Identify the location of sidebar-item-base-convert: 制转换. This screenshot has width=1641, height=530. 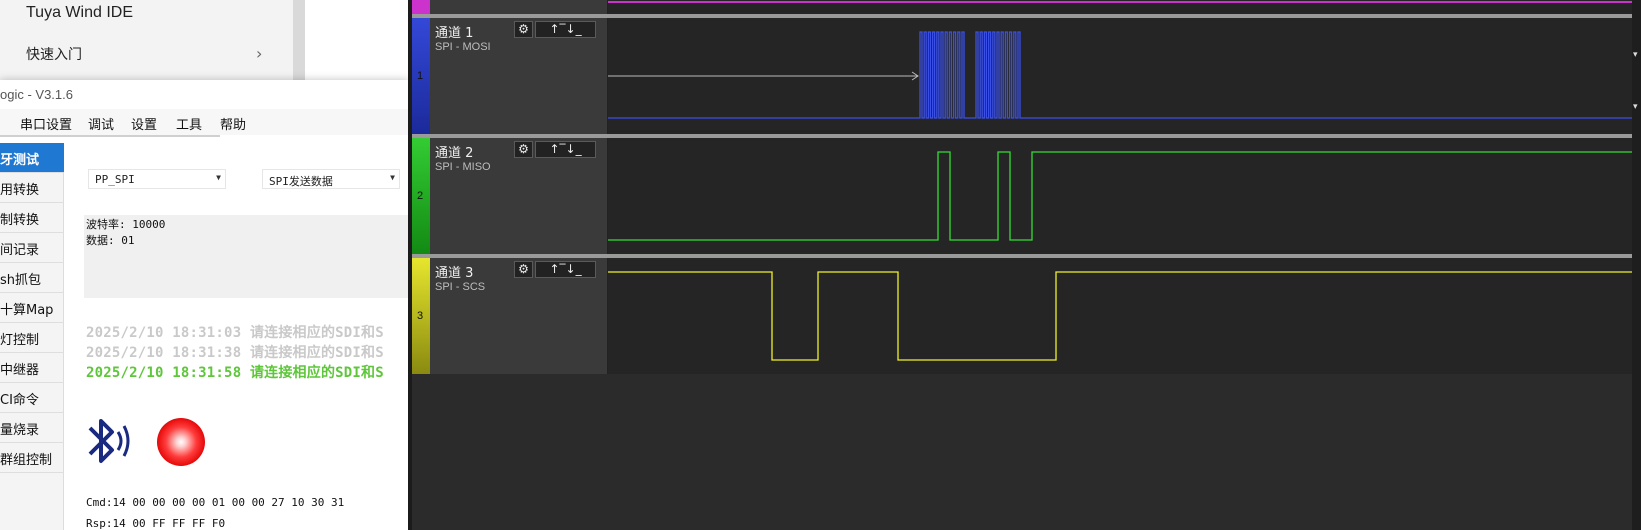
(32, 218).